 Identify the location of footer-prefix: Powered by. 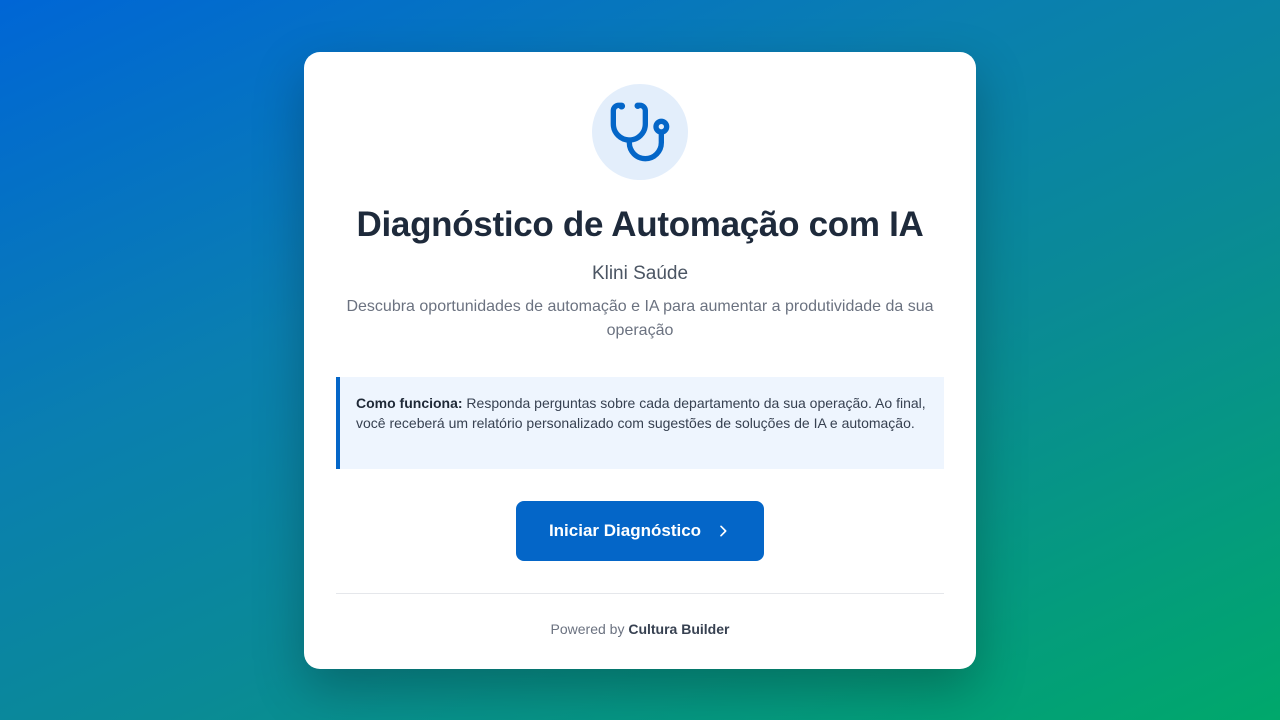
(589, 629).